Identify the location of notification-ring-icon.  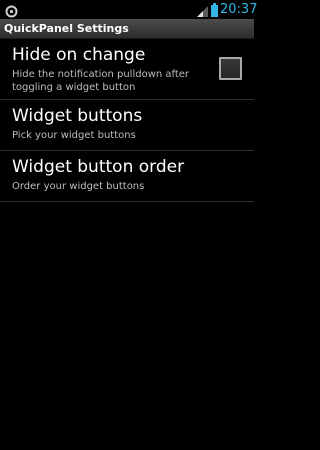
(11, 10).